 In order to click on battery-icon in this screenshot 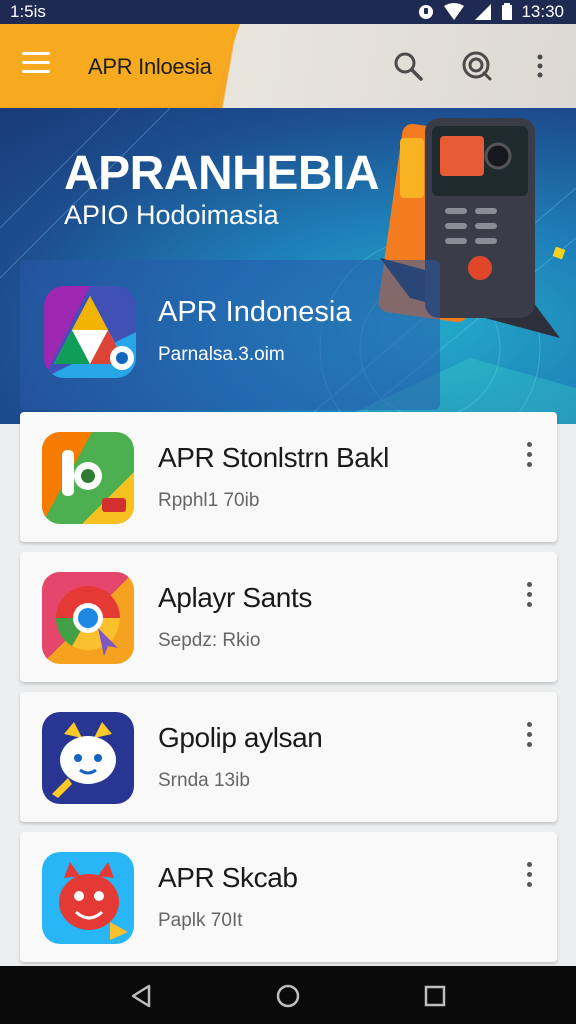, I will do `click(507, 11)`.